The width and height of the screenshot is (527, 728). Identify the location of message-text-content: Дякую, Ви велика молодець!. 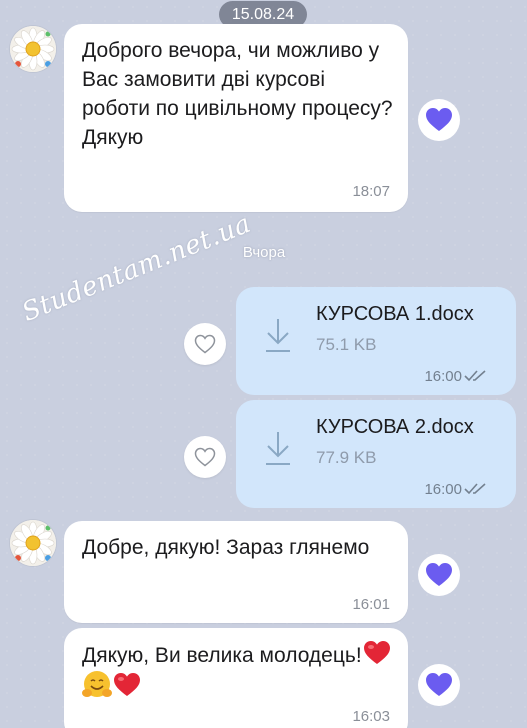
(222, 655).